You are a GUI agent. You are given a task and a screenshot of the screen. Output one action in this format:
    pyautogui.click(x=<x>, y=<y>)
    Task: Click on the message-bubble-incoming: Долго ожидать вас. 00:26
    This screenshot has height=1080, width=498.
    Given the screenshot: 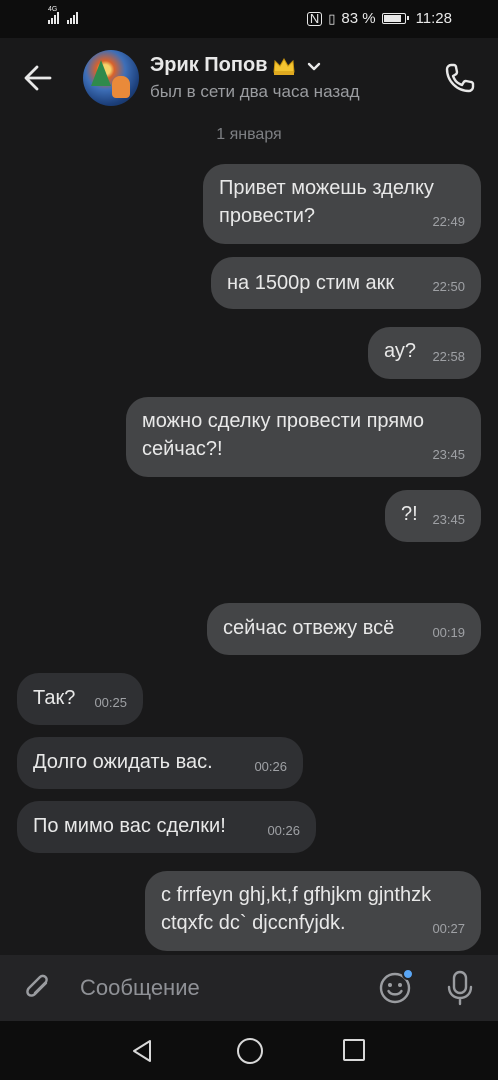 What is the action you would take?
    pyautogui.click(x=160, y=763)
    